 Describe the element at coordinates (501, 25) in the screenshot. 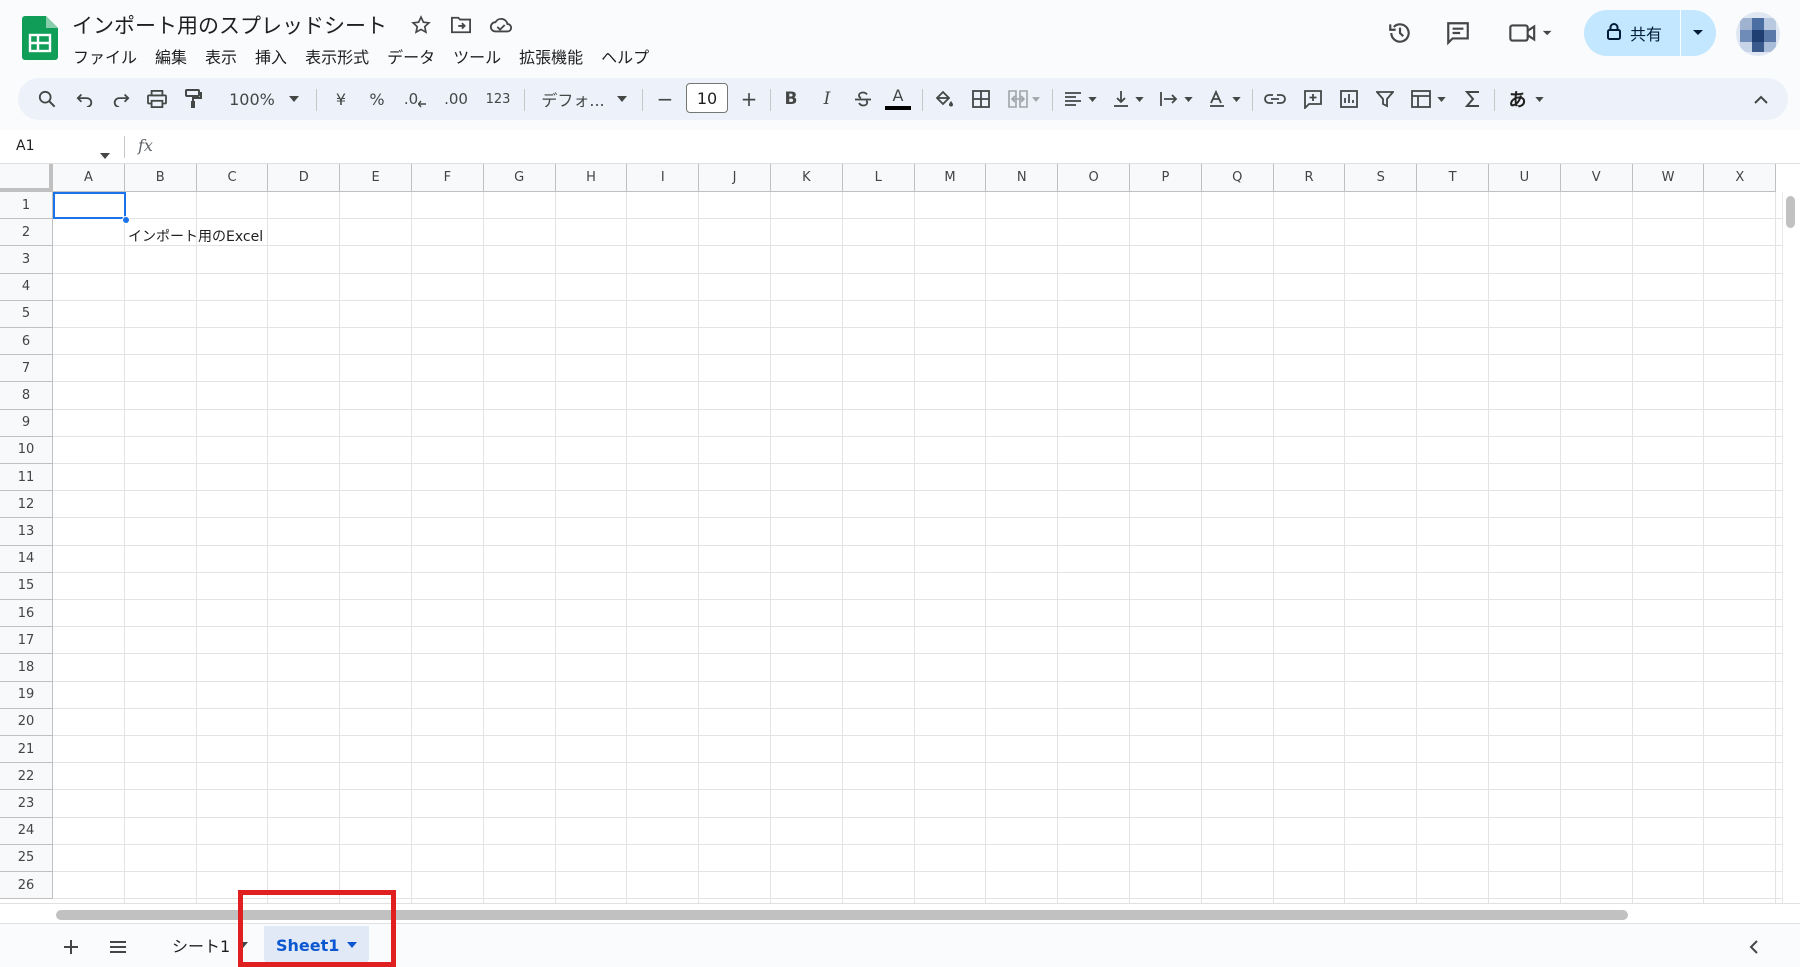

I see `cloud-saved-icon` at that location.